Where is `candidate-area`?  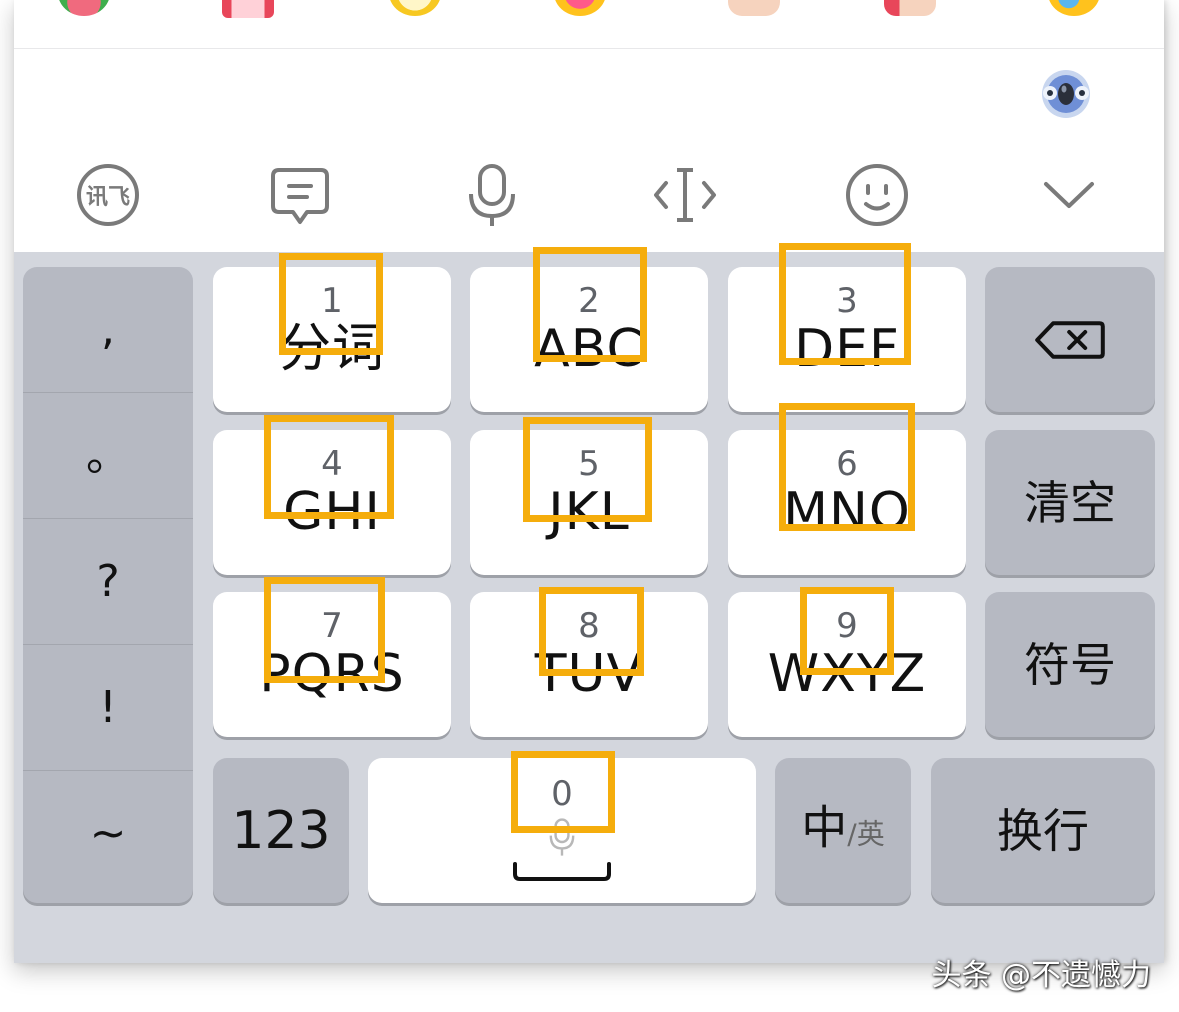
candidate-area is located at coordinates (589, 94).